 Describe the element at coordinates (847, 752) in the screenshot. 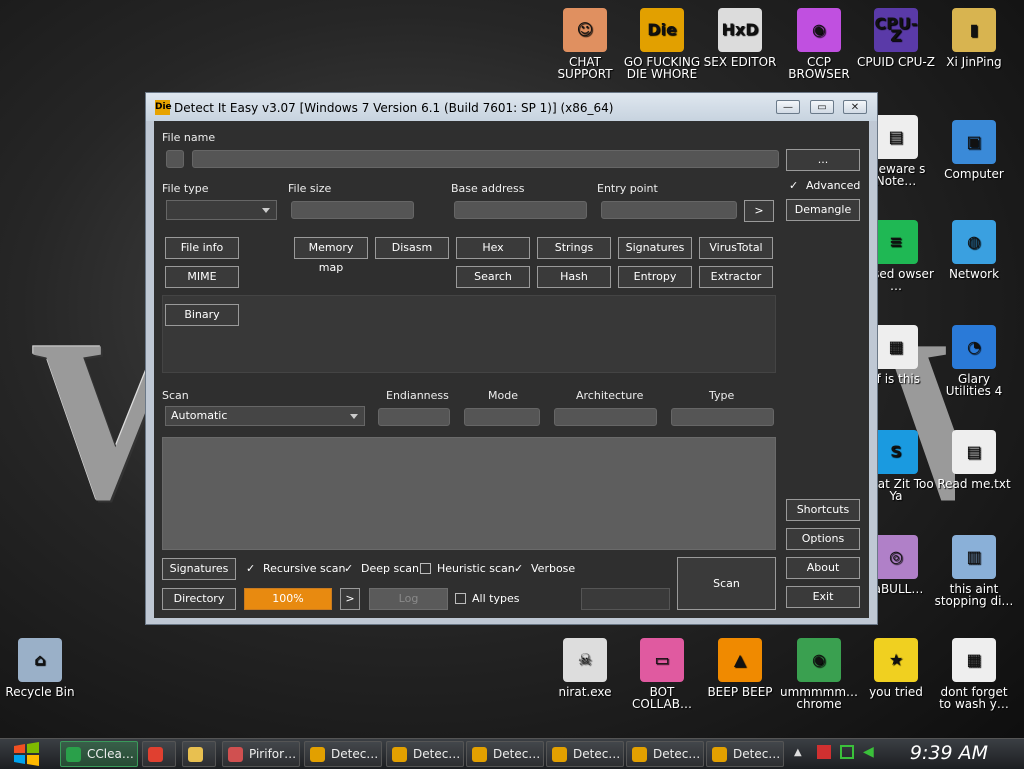

I see `network-tray-icon` at that location.